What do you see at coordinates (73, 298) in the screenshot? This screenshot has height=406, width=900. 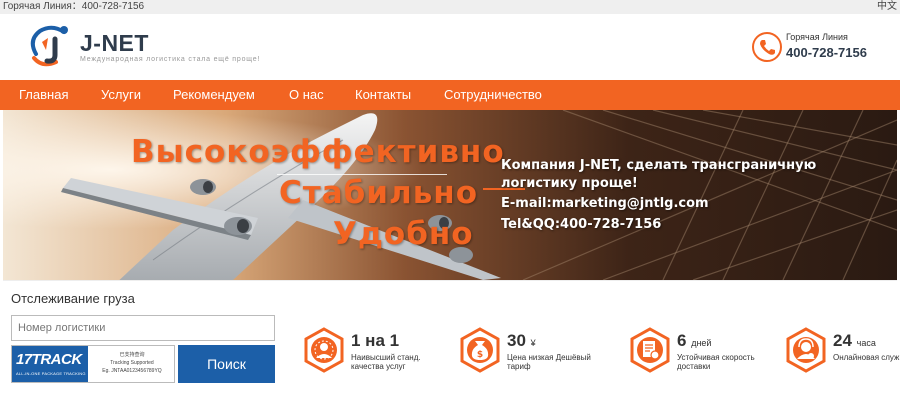 I see `tracking-title: Отслеживание груза` at bounding box center [73, 298].